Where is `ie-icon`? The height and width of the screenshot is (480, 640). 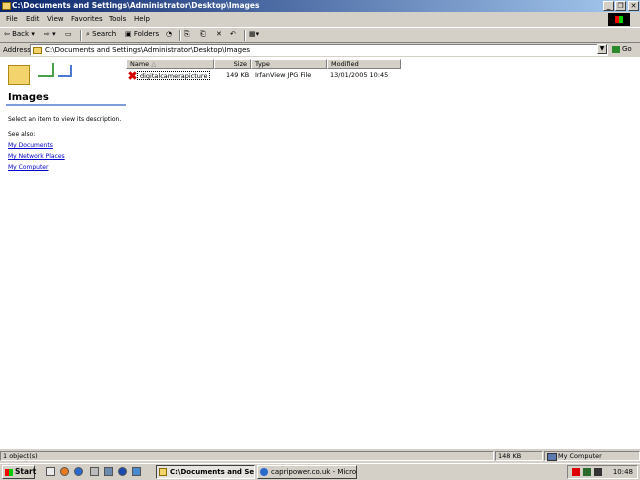
ie-icon is located at coordinates (264, 472).